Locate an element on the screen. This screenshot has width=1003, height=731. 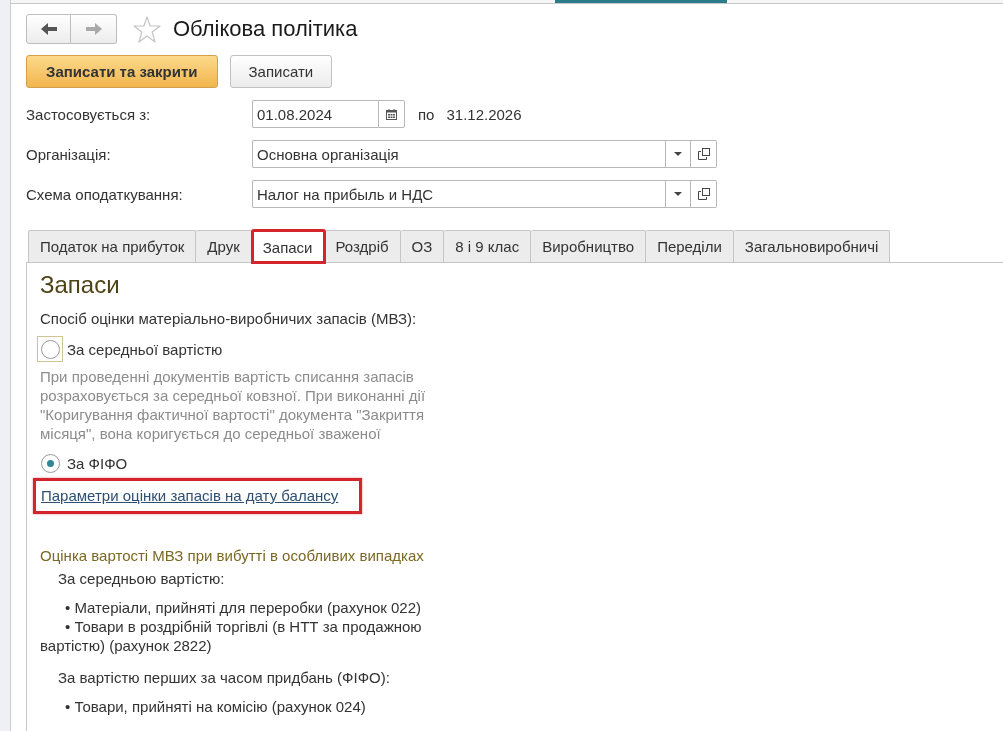
end-date-text: 31.12.2026 is located at coordinates (484, 114).